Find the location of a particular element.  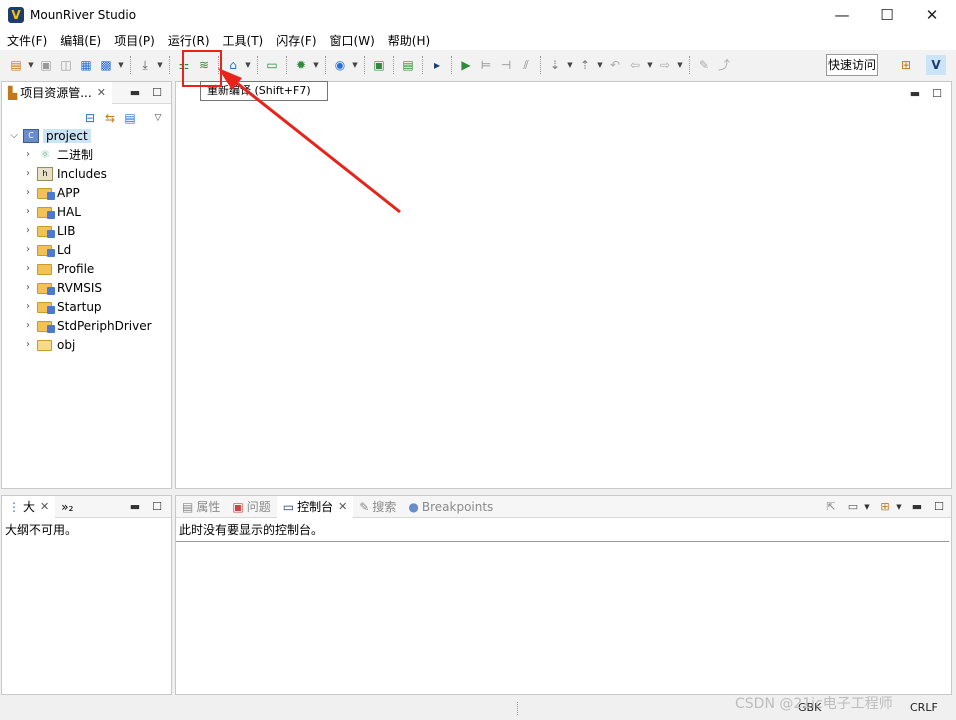

search-icon: ◉ is located at coordinates (340, 65).